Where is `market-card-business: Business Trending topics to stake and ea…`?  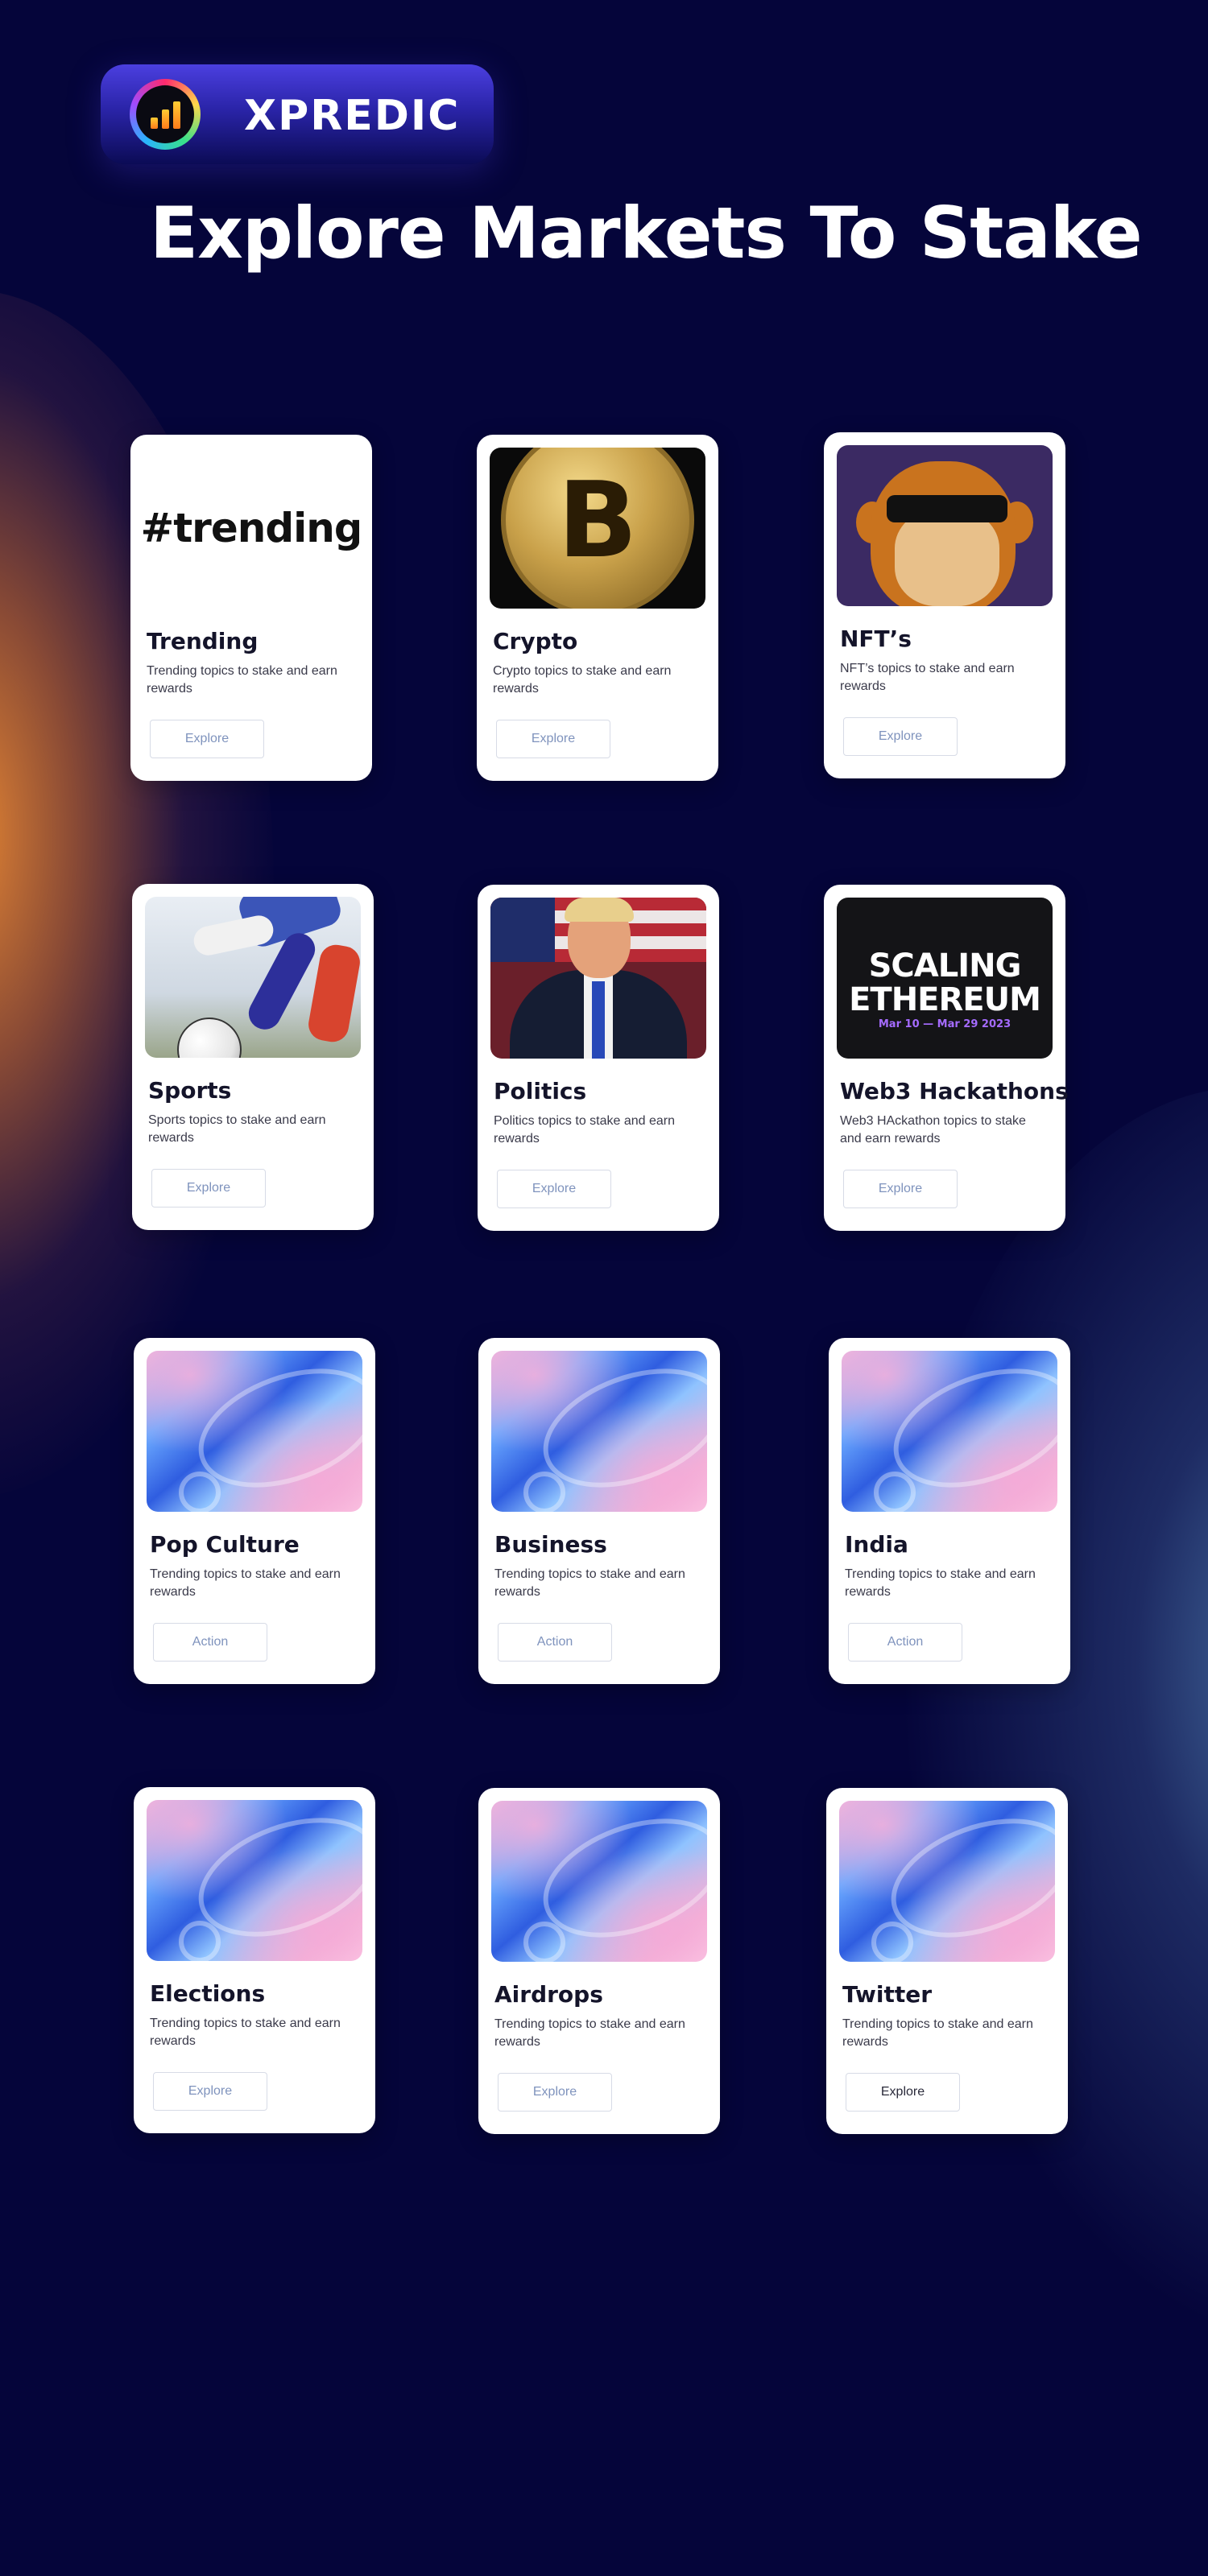 market-card-business: Business Trending topics to stake and ea… is located at coordinates (599, 1511).